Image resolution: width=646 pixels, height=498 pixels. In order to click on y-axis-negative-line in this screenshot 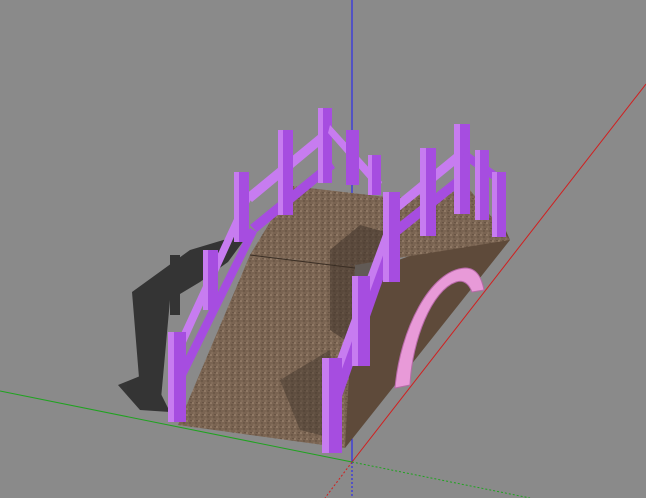, I will do `click(441, 479)`.